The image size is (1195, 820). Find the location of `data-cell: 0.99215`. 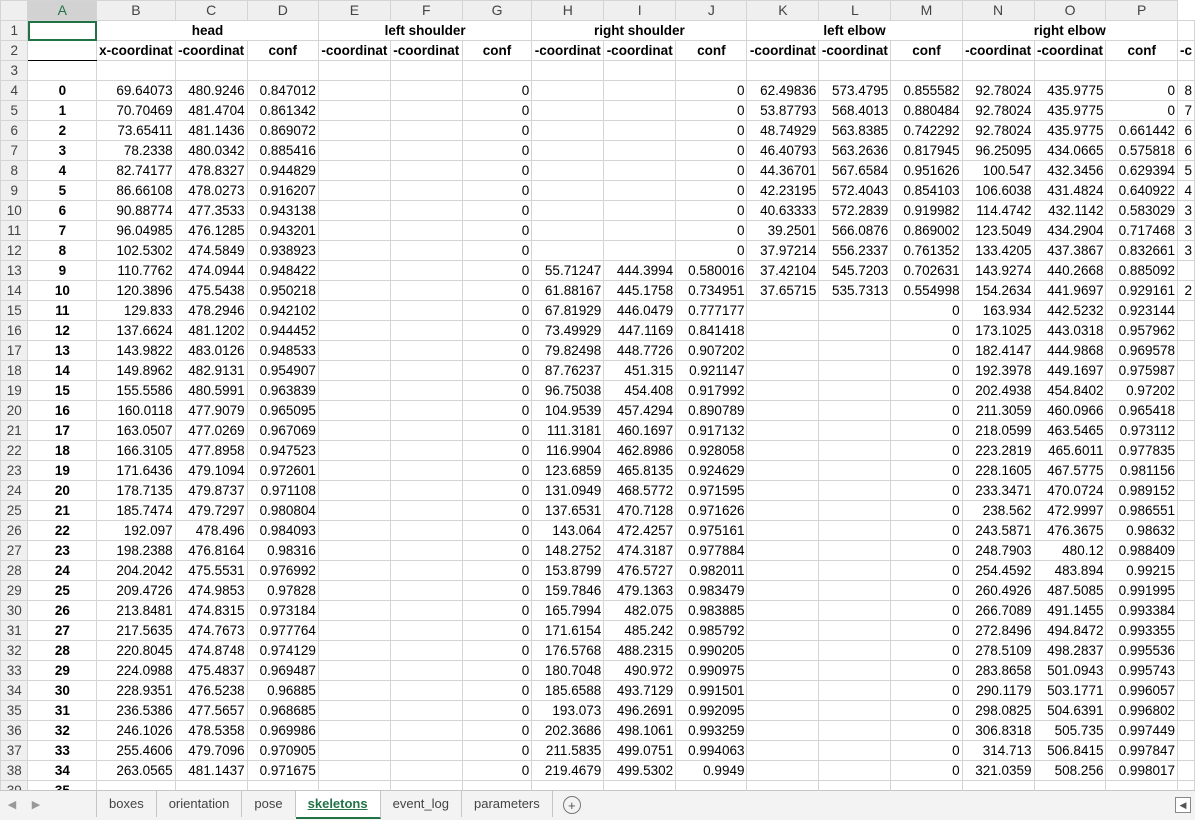

data-cell: 0.99215 is located at coordinates (1141, 570).